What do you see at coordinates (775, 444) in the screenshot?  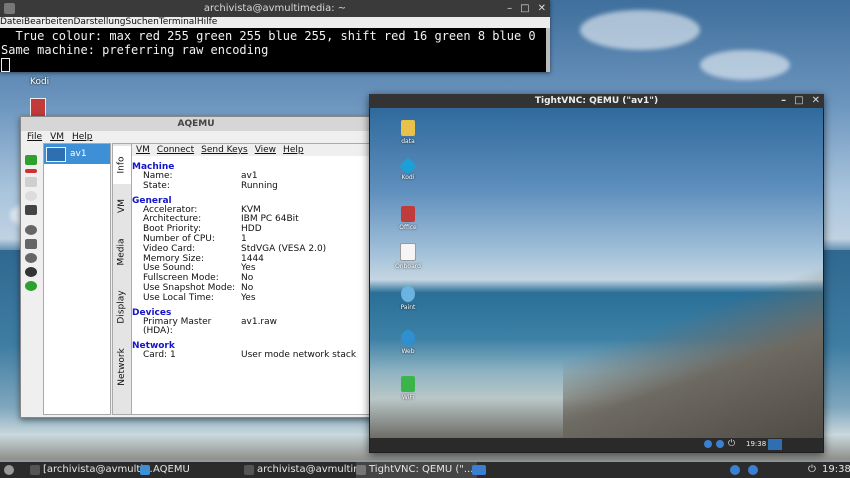 I see `workspace-indicator` at bounding box center [775, 444].